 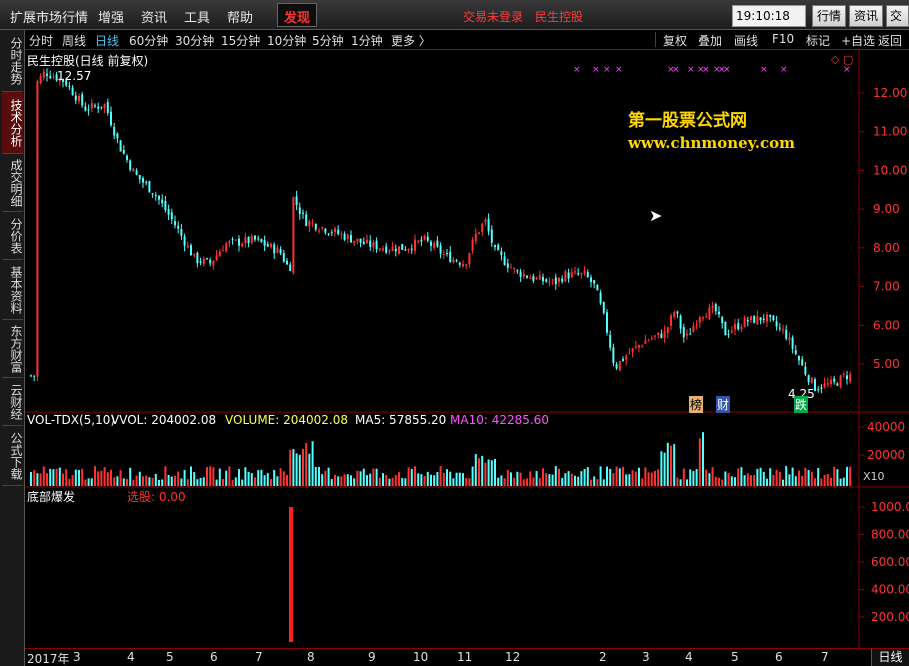 I want to click on overlay-button: 叠加, so click(x=710, y=40).